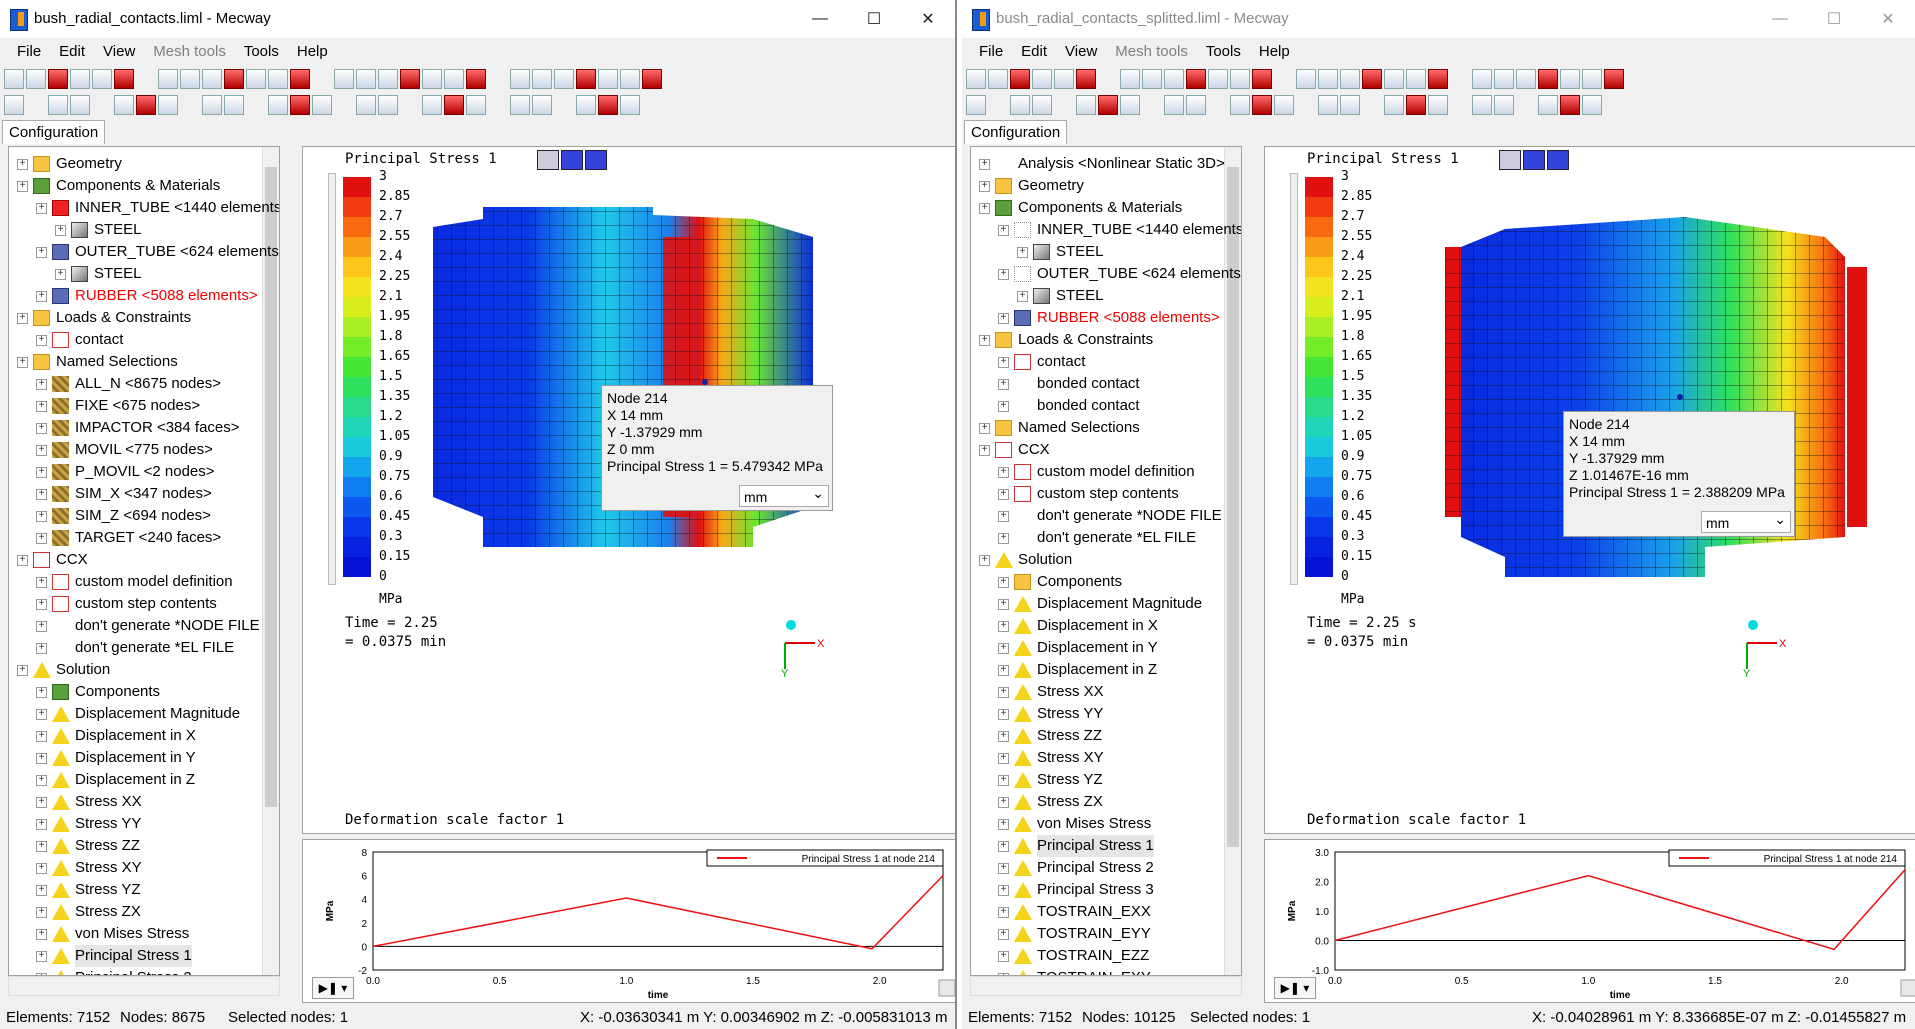  What do you see at coordinates (1274, 52) in the screenshot?
I see `menu-help: Help` at bounding box center [1274, 52].